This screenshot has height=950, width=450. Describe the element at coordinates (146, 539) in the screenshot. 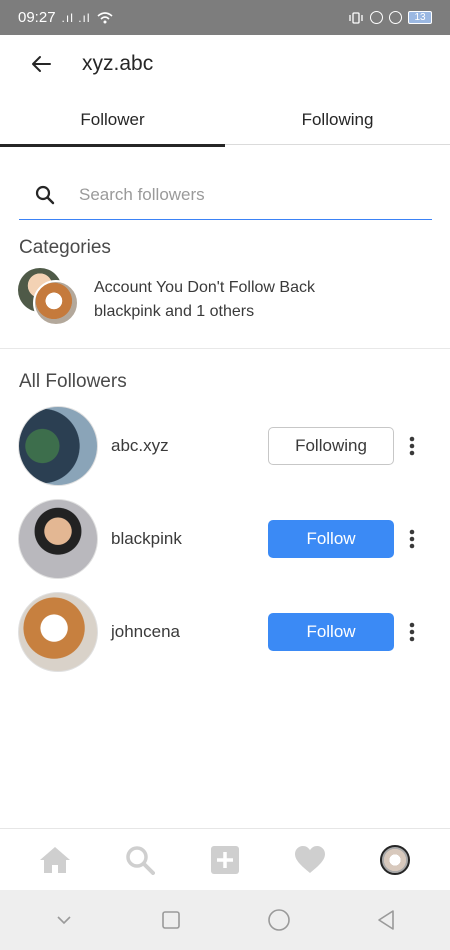

I see `username: blackpink` at that location.